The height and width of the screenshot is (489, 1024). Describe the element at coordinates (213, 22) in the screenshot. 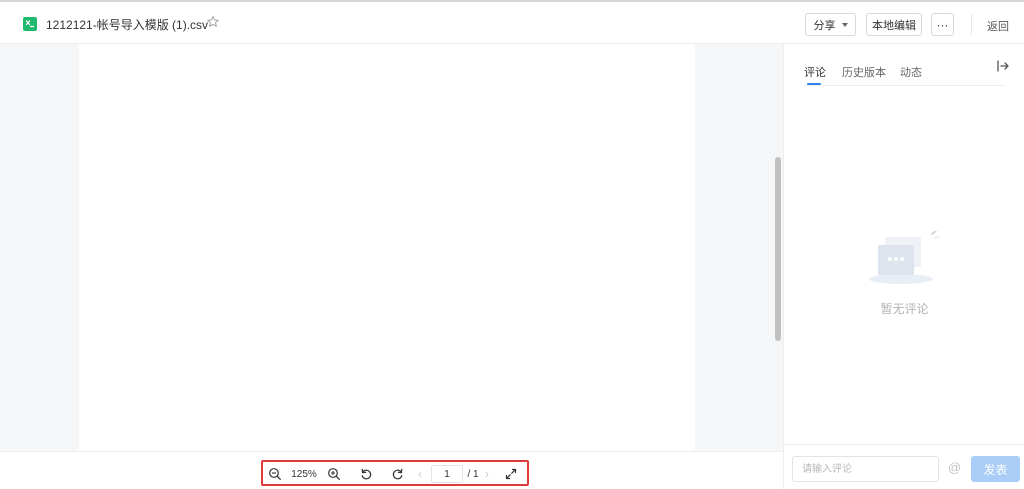

I see `star-icon` at that location.